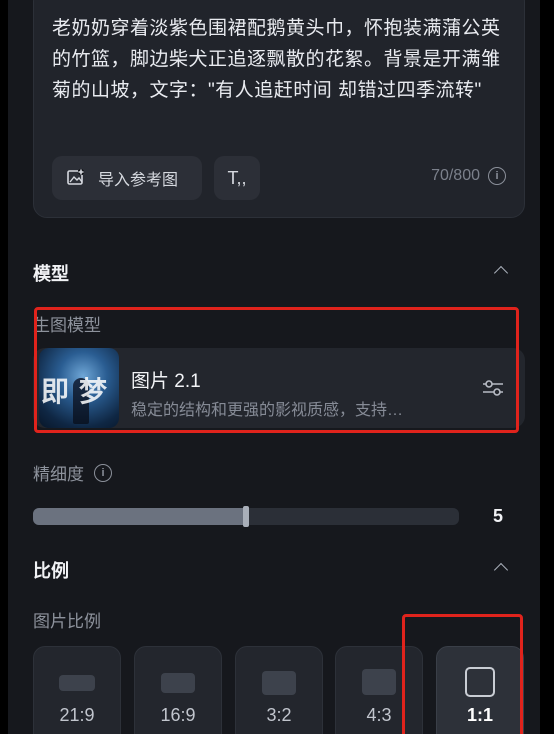 The image size is (554, 734). I want to click on detail-slider, so click(246, 516).